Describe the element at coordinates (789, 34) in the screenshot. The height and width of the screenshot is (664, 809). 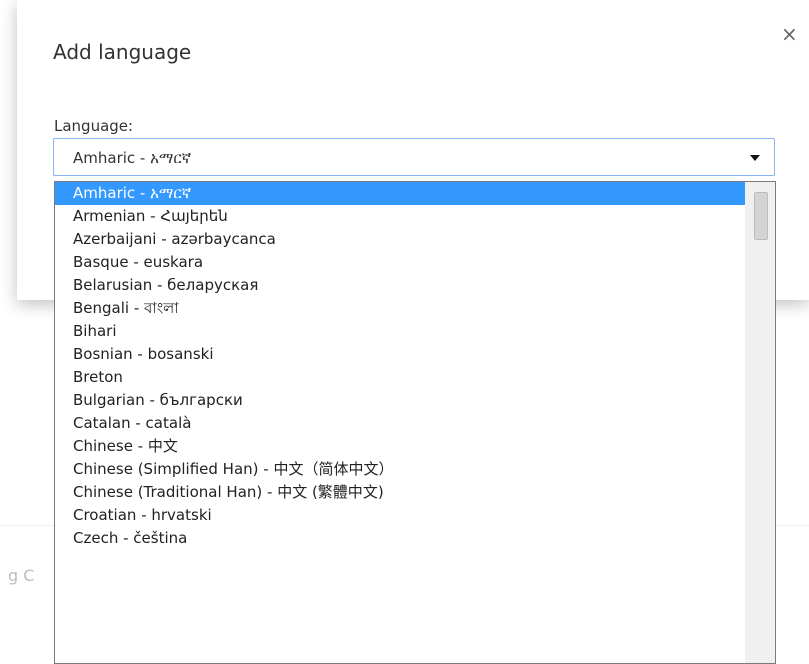
I see `close-icon: ×` at that location.